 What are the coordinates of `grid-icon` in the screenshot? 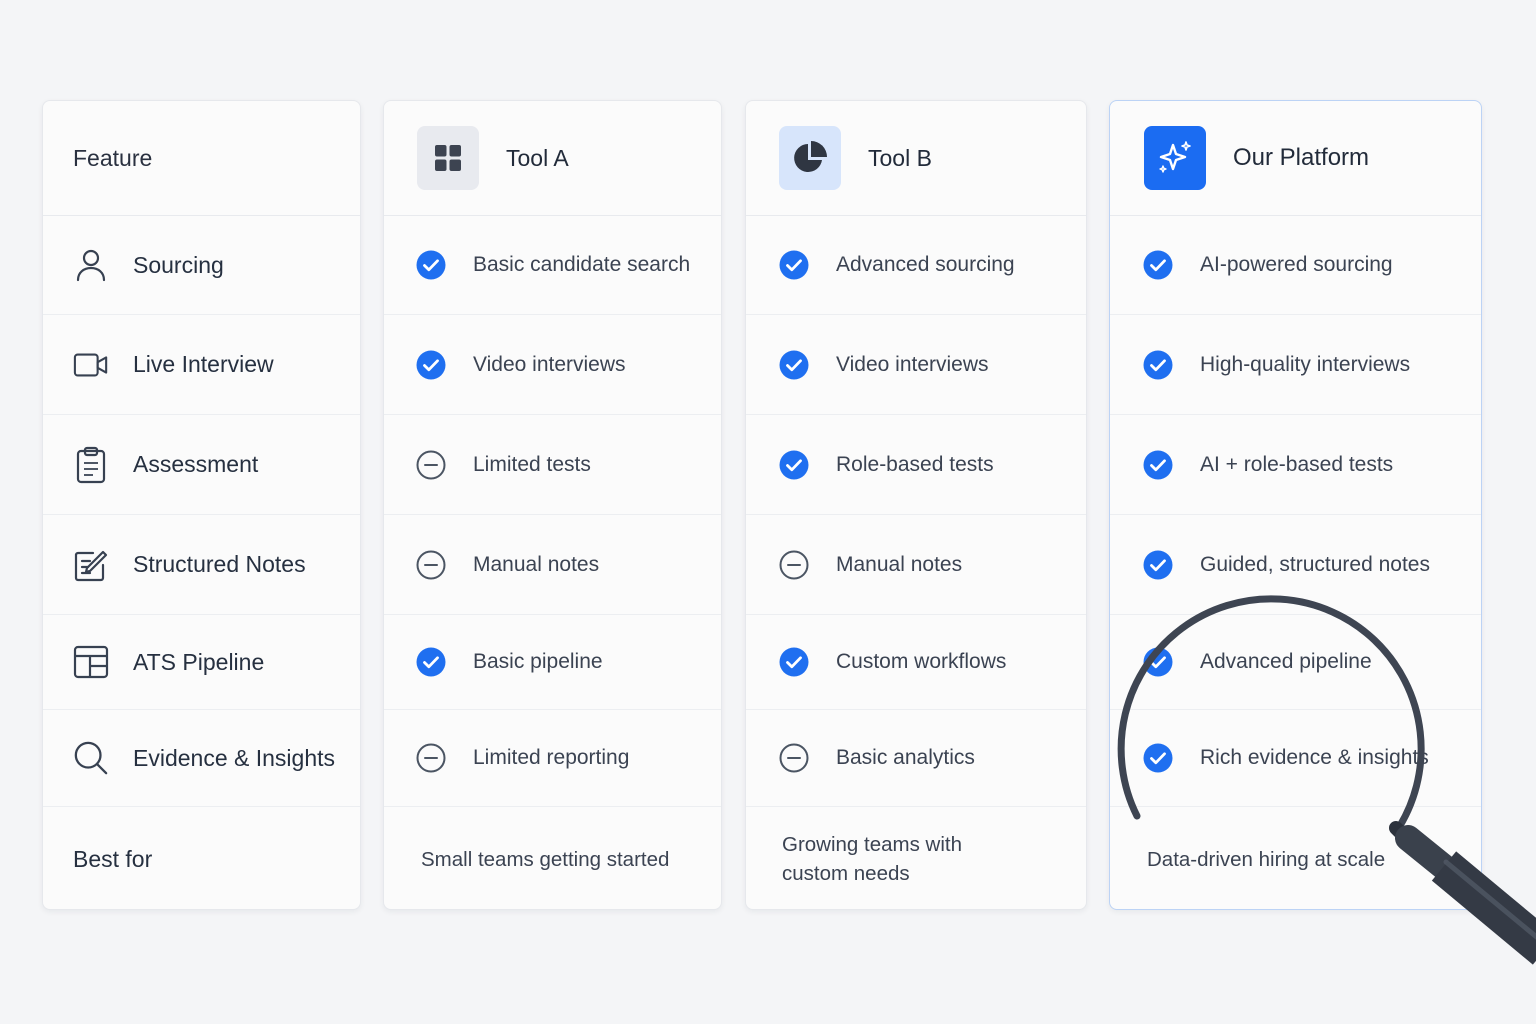 It's located at (448, 158).